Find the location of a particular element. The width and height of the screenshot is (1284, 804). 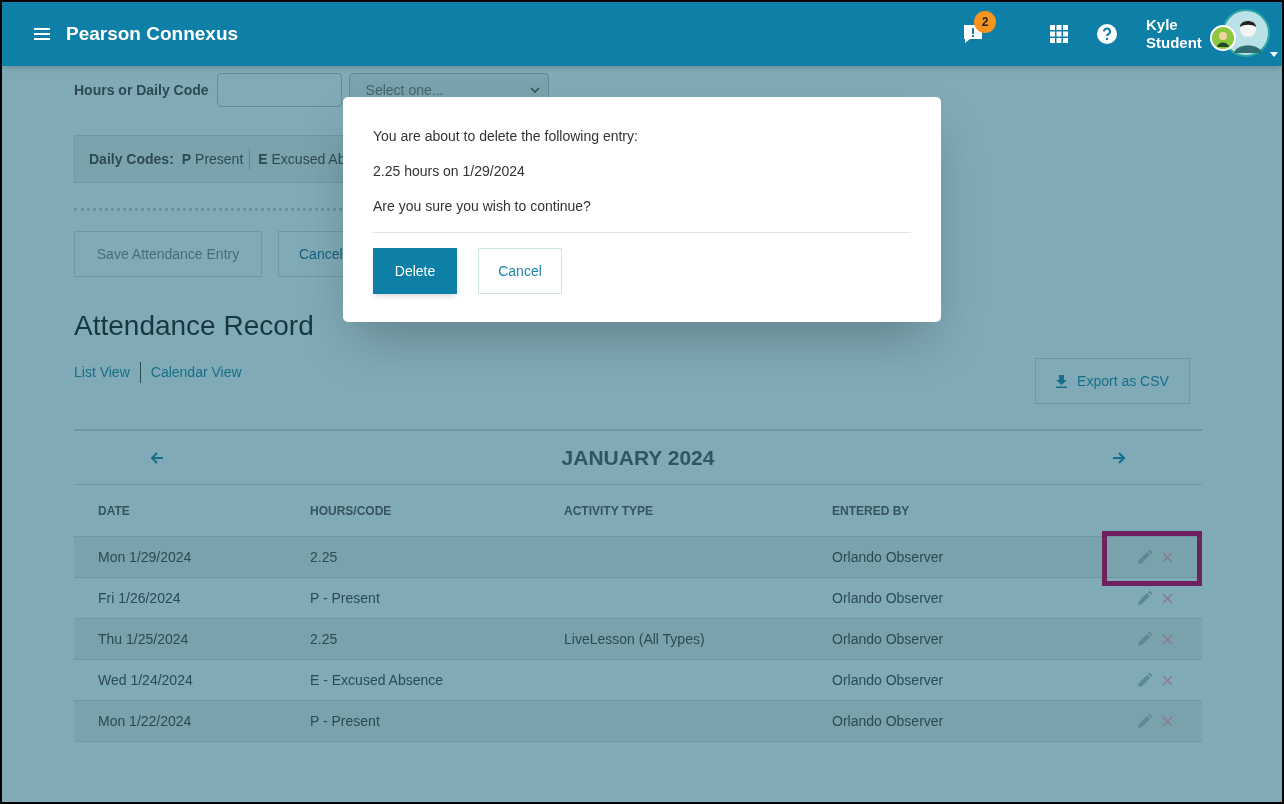

caret-icon is located at coordinates (1274, 54).